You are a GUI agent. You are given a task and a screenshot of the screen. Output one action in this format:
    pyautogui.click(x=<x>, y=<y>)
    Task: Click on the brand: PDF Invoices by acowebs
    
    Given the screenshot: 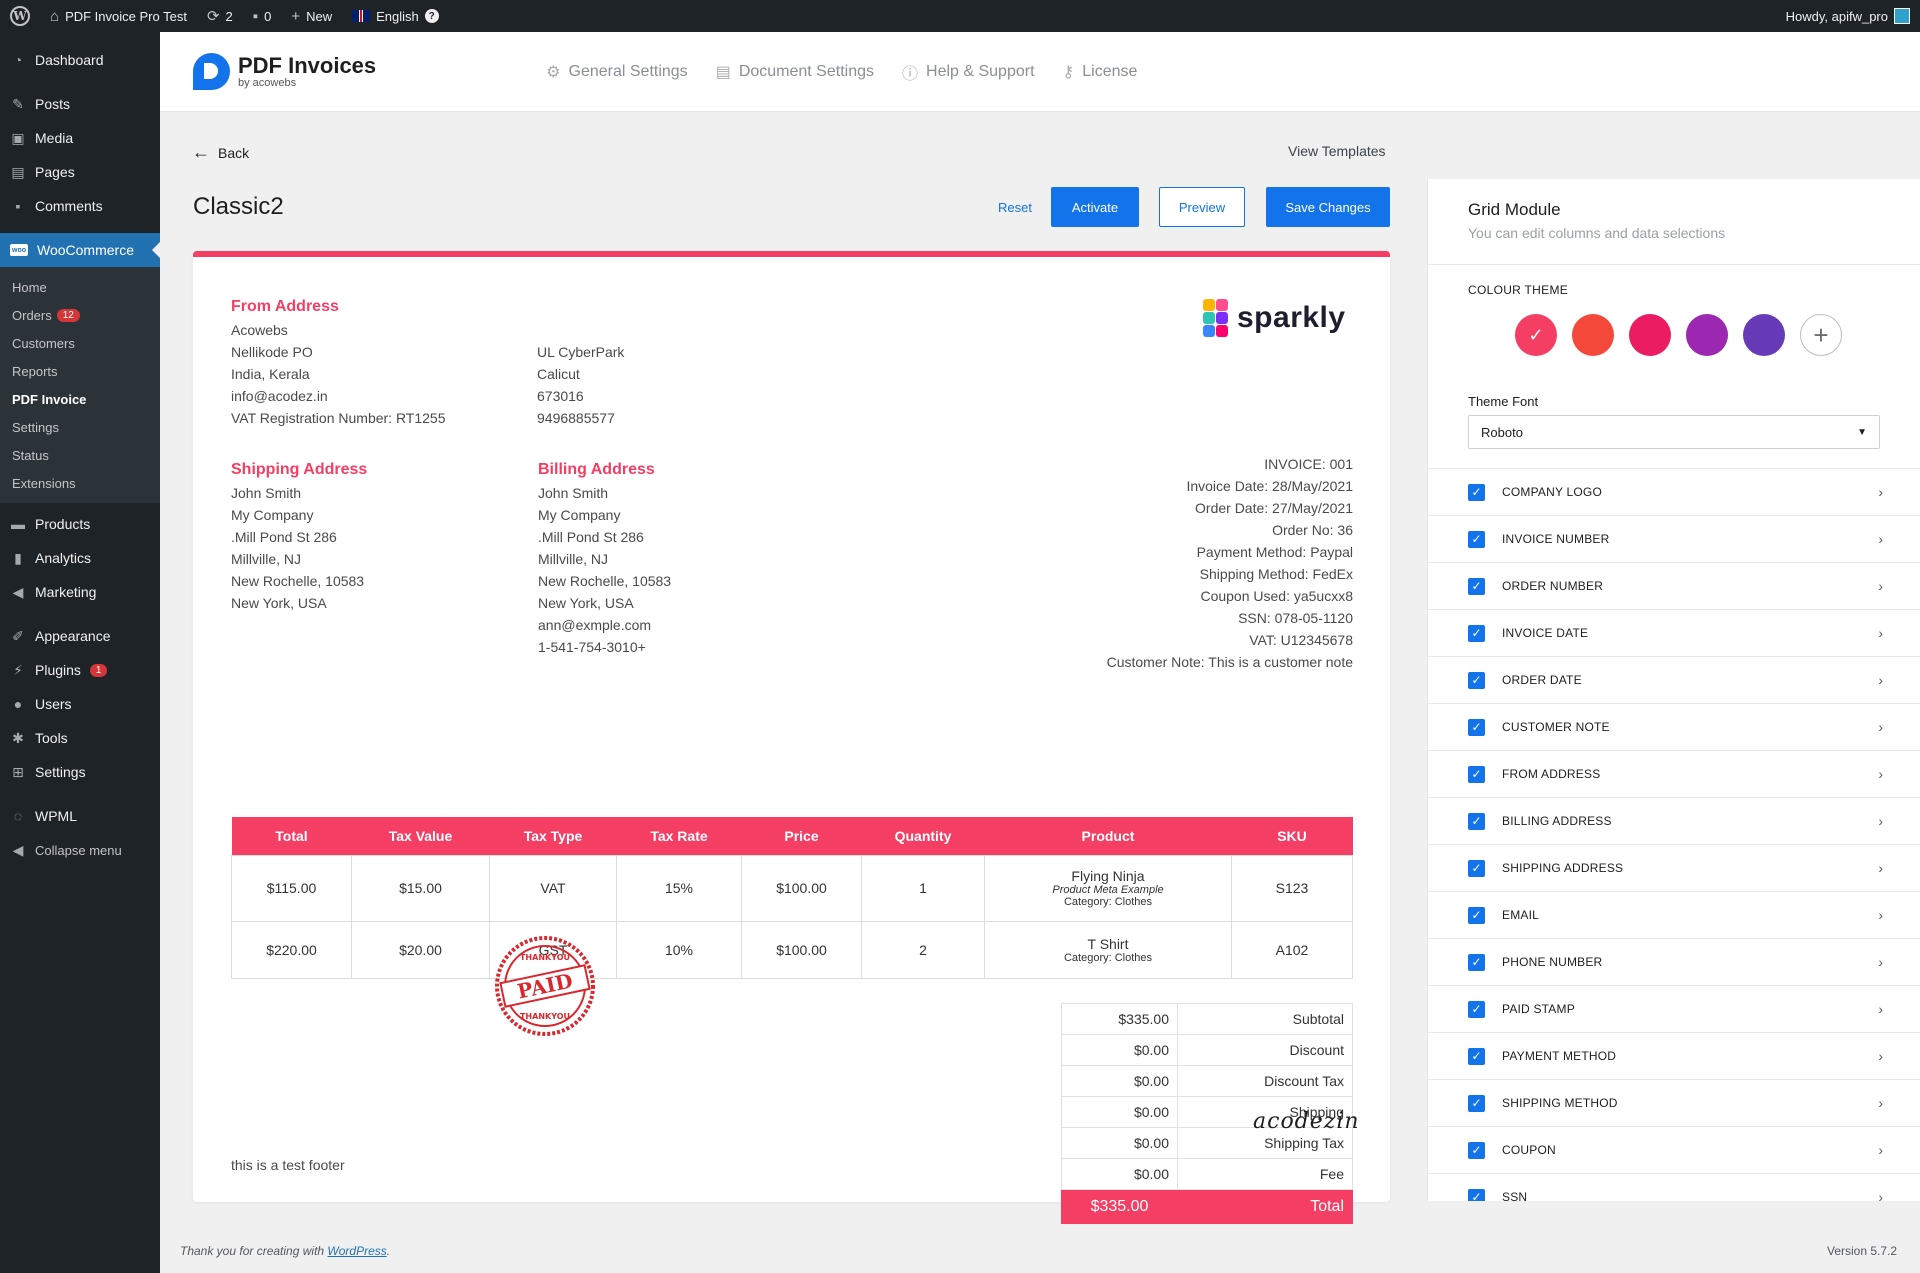 What is the action you would take?
    pyautogui.click(x=284, y=71)
    